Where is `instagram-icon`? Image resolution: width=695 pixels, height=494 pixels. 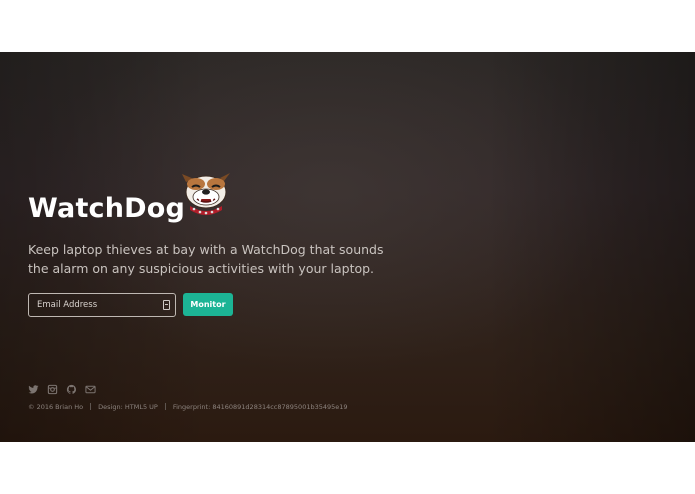
instagram-icon is located at coordinates (52, 389).